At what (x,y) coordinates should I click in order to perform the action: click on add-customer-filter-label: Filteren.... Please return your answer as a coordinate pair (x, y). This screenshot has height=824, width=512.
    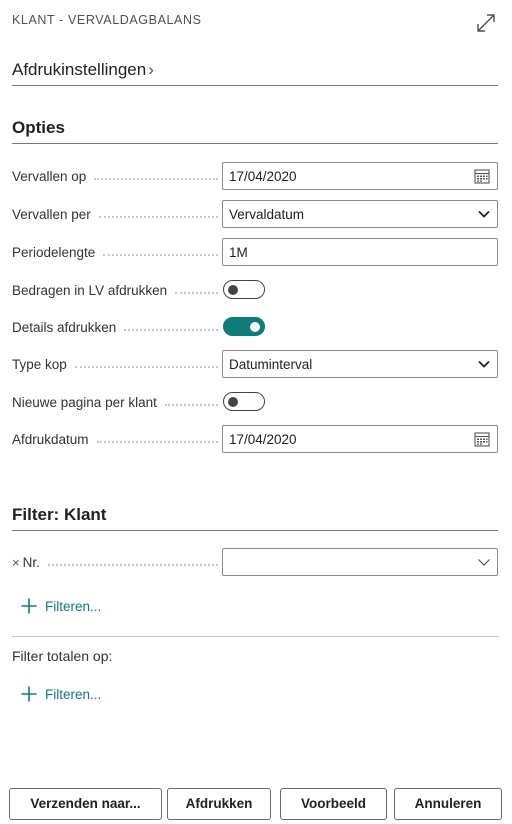
    Looking at the image, I should click on (73, 606).